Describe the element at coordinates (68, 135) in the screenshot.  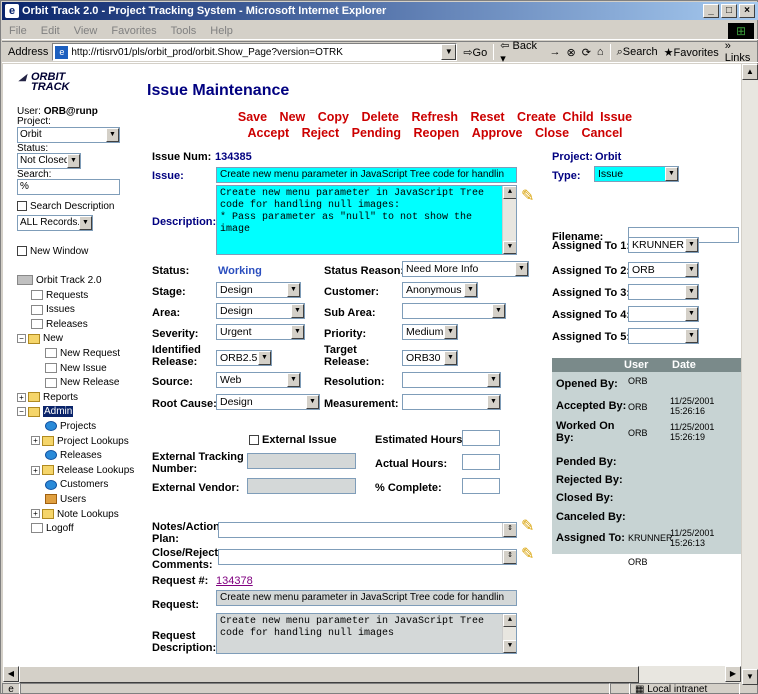
I see `project-select: Orbit ▼` at that location.